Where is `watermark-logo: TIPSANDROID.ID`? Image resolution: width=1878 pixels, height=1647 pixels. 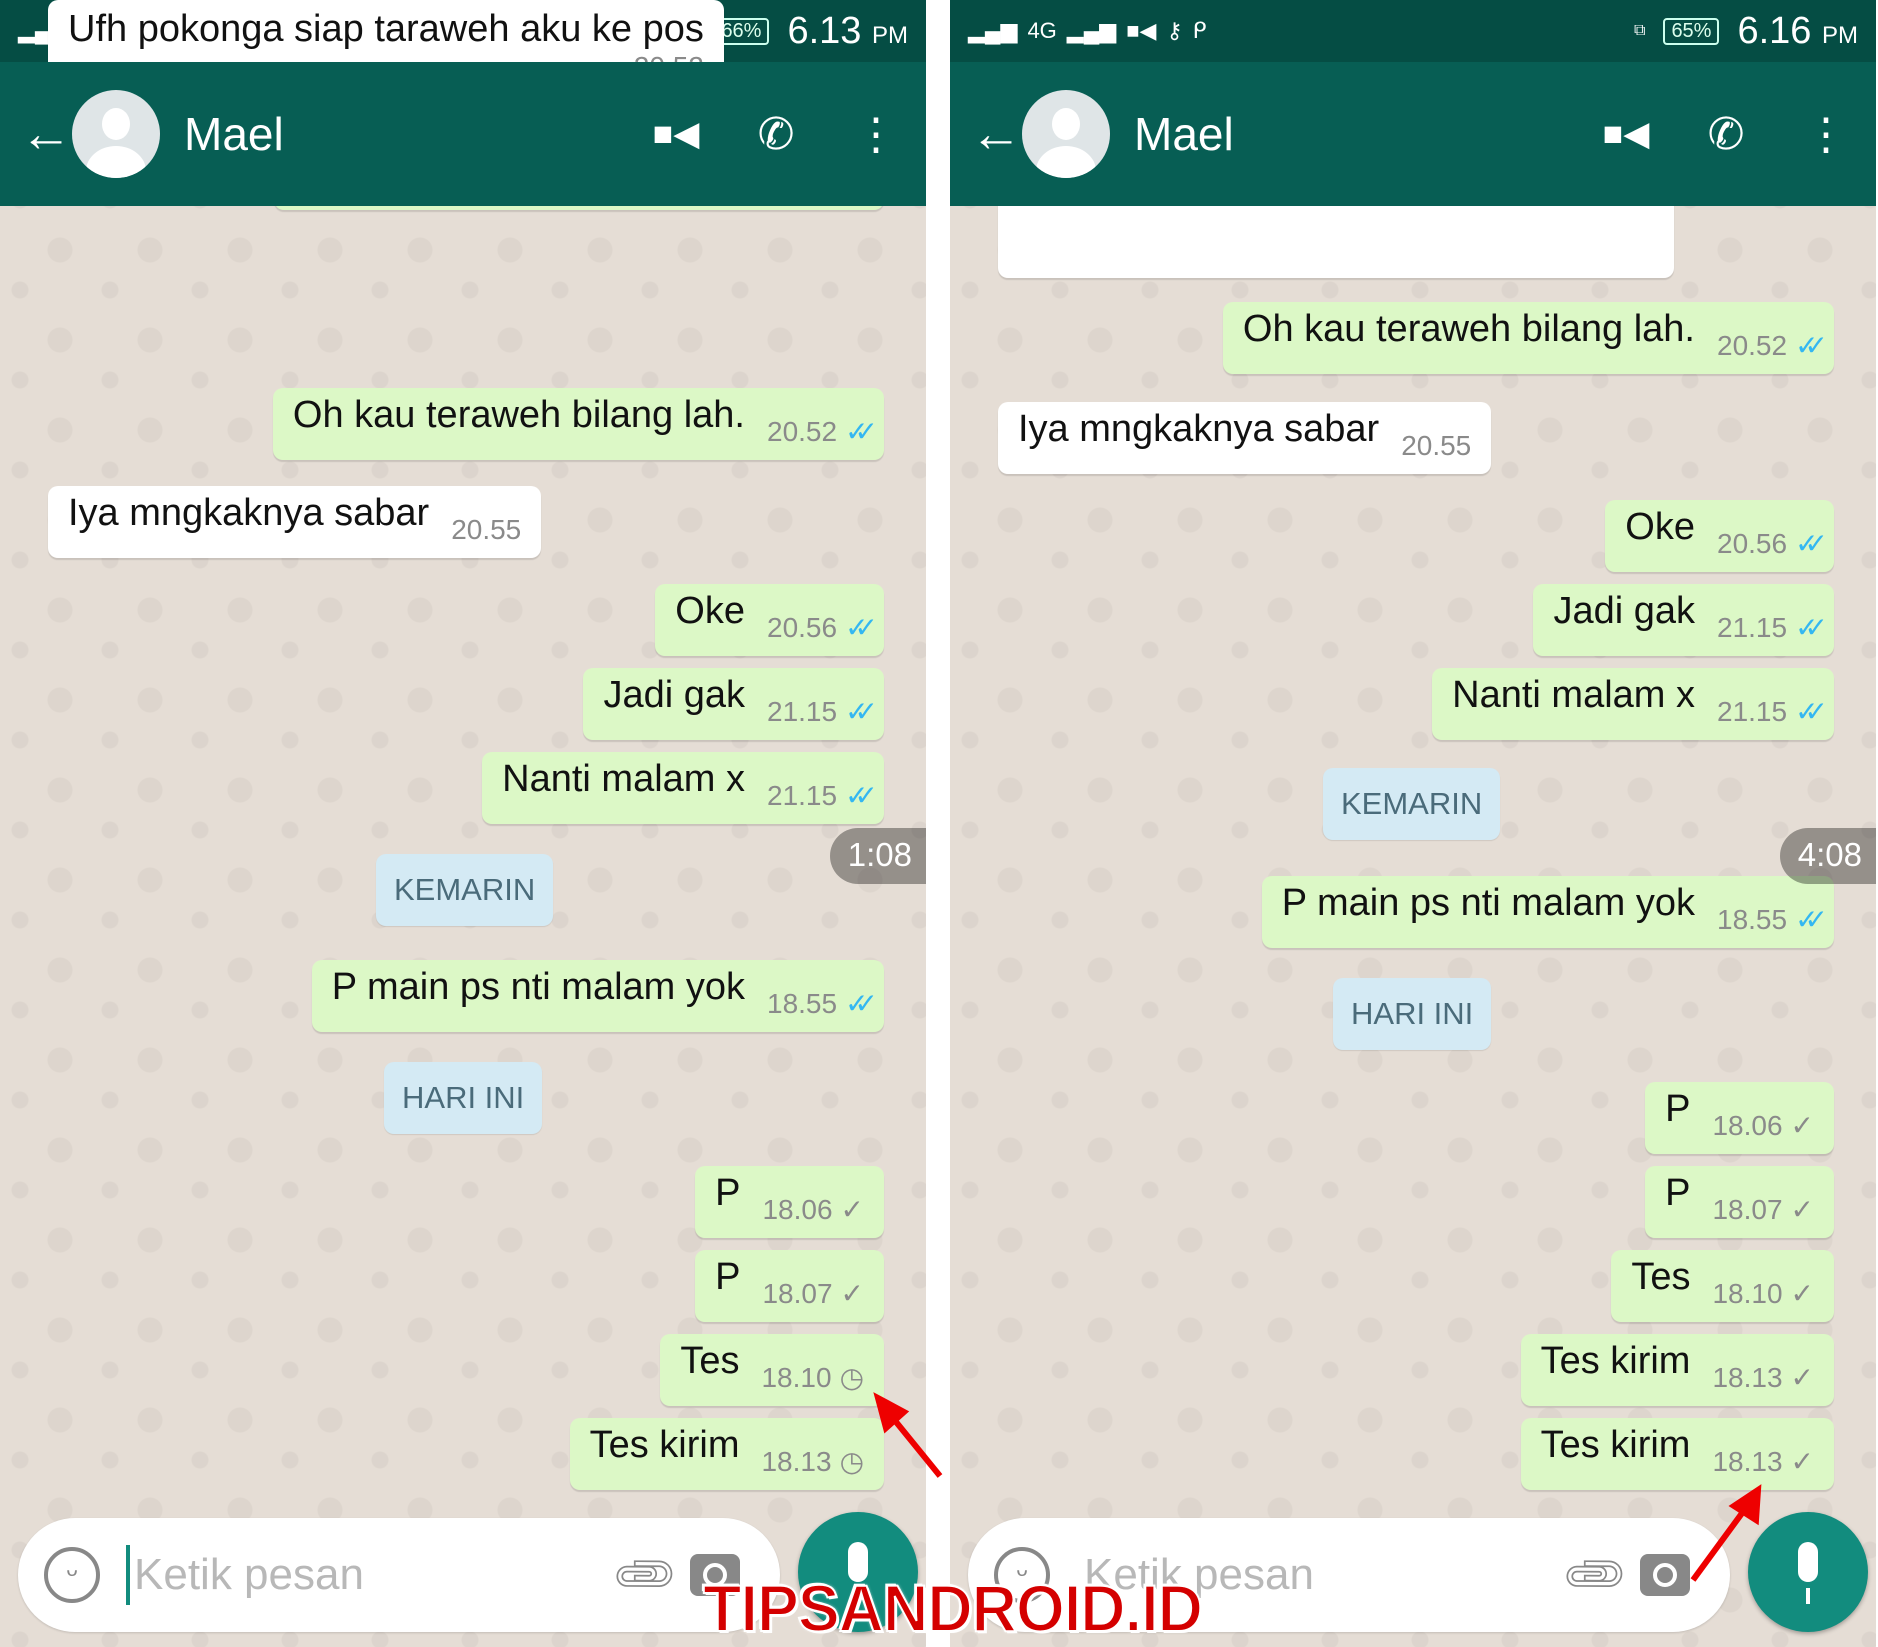 watermark-logo: TIPSANDROID.ID is located at coordinates (953, 1608).